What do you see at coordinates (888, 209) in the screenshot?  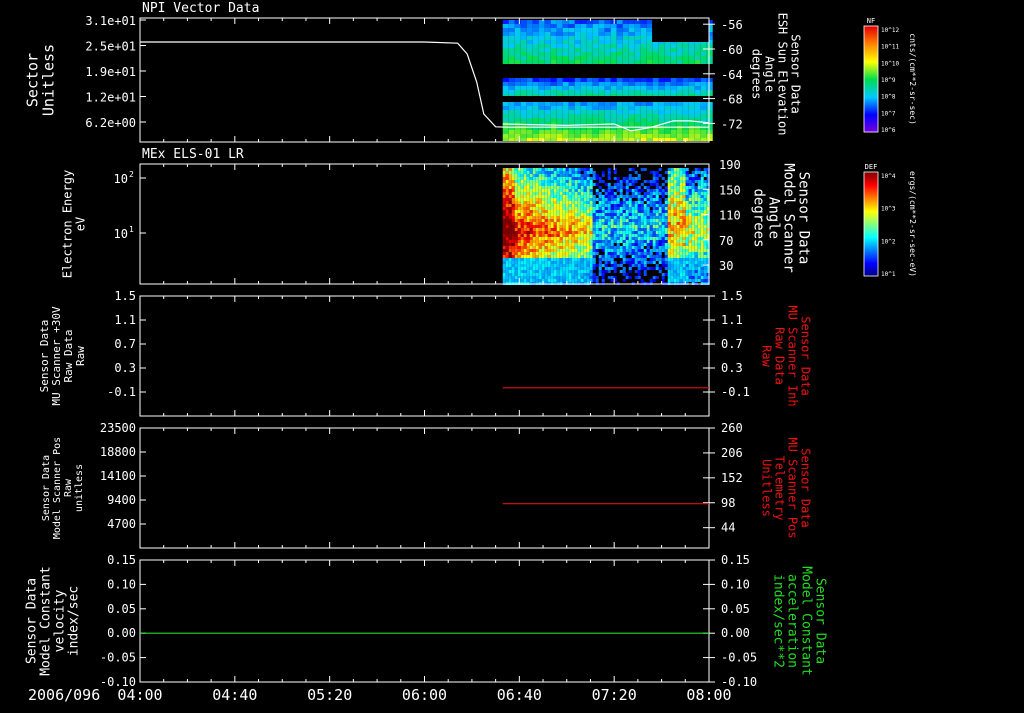 I see `colorbar-tick-label: 10^3` at bounding box center [888, 209].